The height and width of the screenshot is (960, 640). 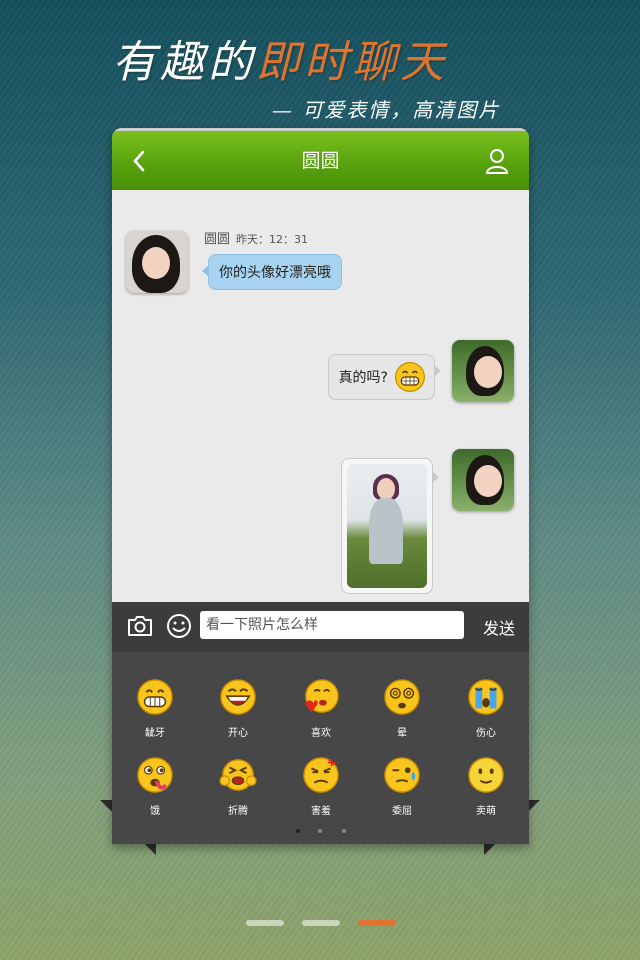 I want to click on aggrieved-emoji-icon, so click(x=402, y=775).